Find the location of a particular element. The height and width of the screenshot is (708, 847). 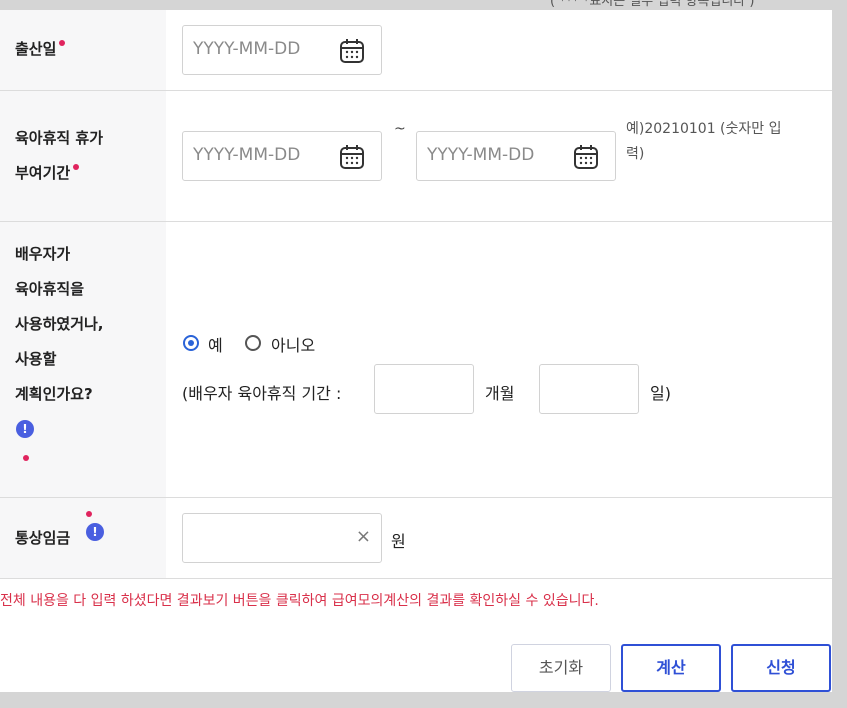

leave-end-input: YYYY-MM-DD is located at coordinates (516, 156).